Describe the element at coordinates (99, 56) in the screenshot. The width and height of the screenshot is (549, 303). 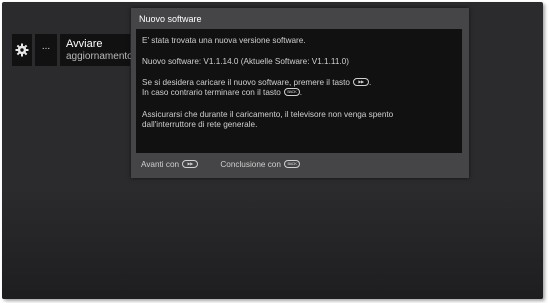
I see `start-update-sublabel: aggiornamento` at that location.